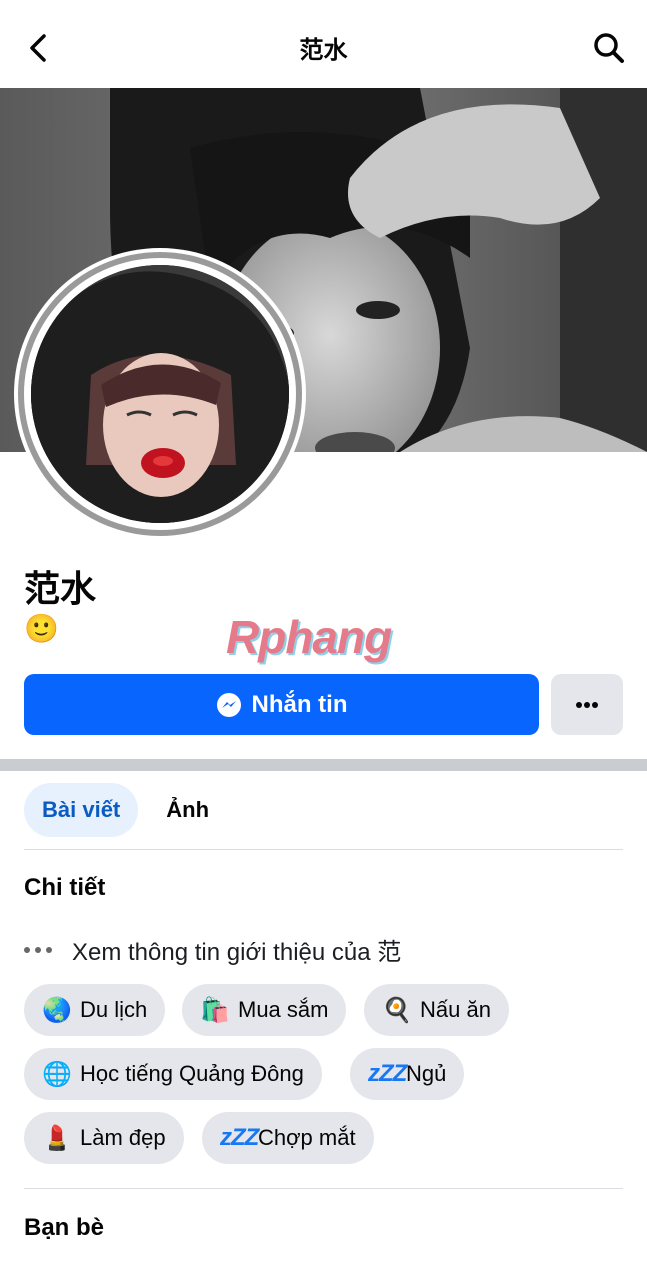 This screenshot has width=647, height=1280. What do you see at coordinates (114, 1009) in the screenshot?
I see `hobby-label: Du lịch` at bounding box center [114, 1009].